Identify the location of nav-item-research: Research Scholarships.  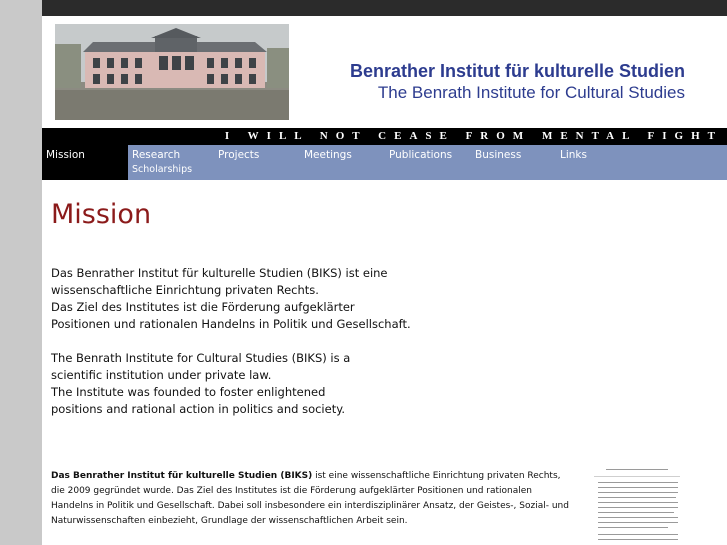
(171, 162).